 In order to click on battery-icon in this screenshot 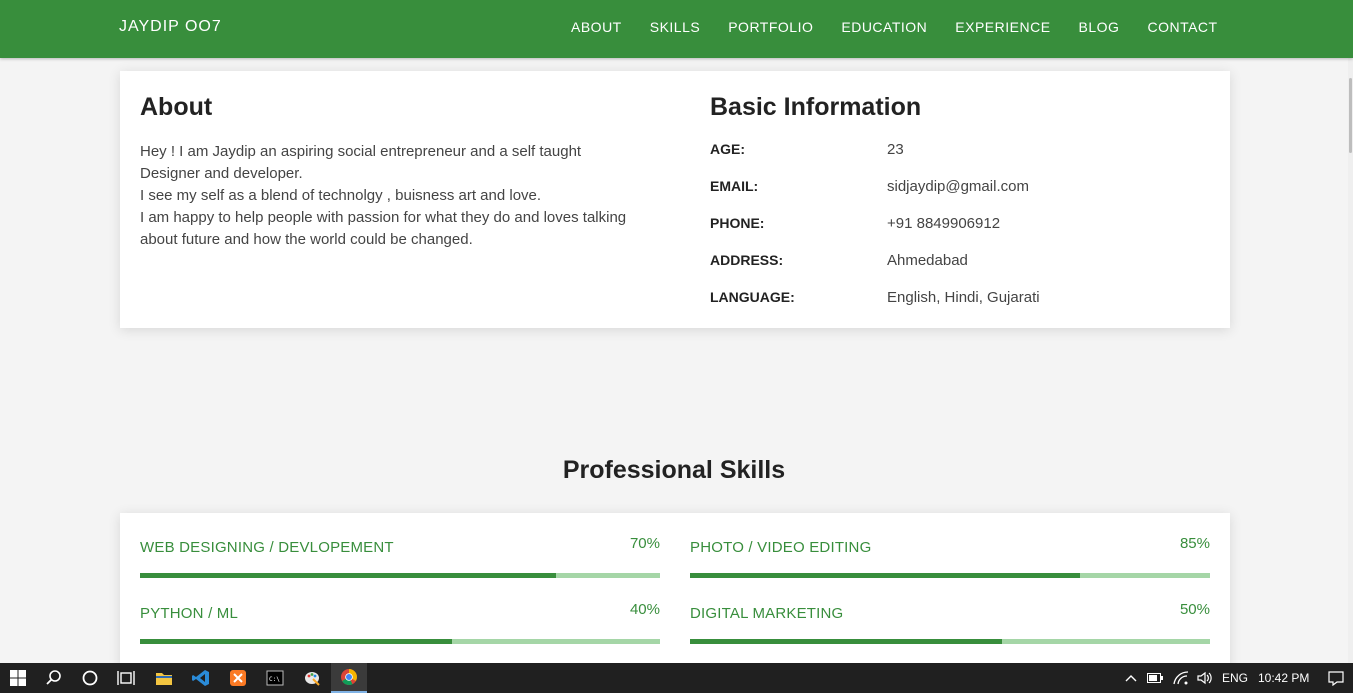, I will do `click(1155, 678)`.